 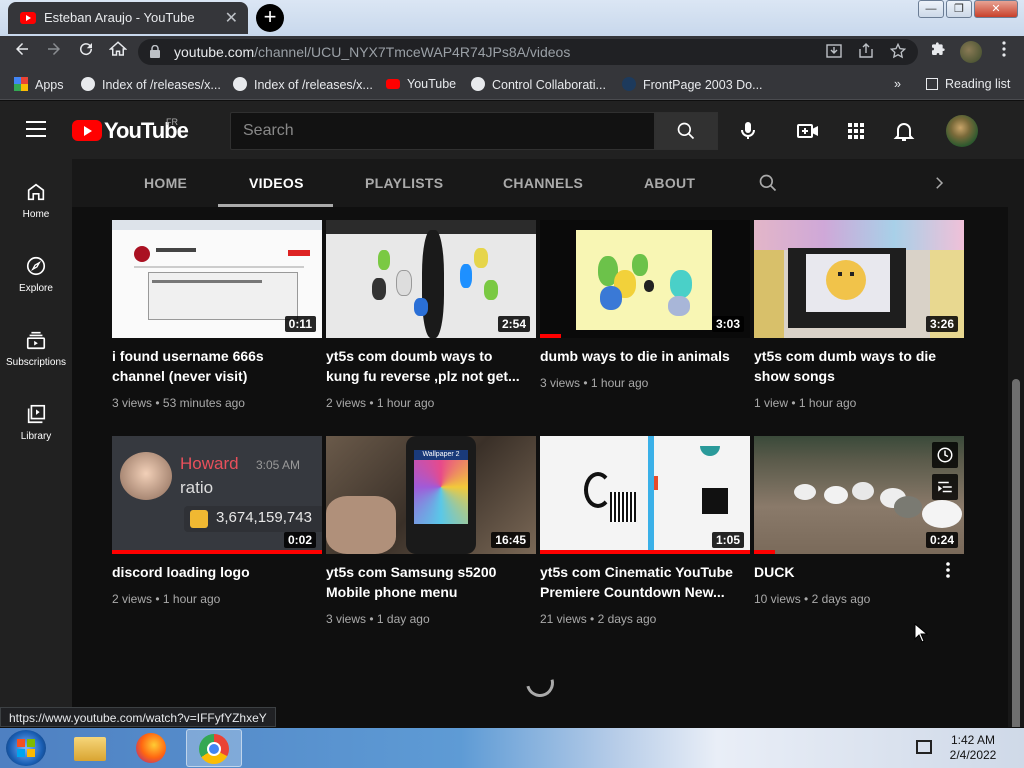 What do you see at coordinates (931, 9) in the screenshot?
I see `minimize-button: —` at bounding box center [931, 9].